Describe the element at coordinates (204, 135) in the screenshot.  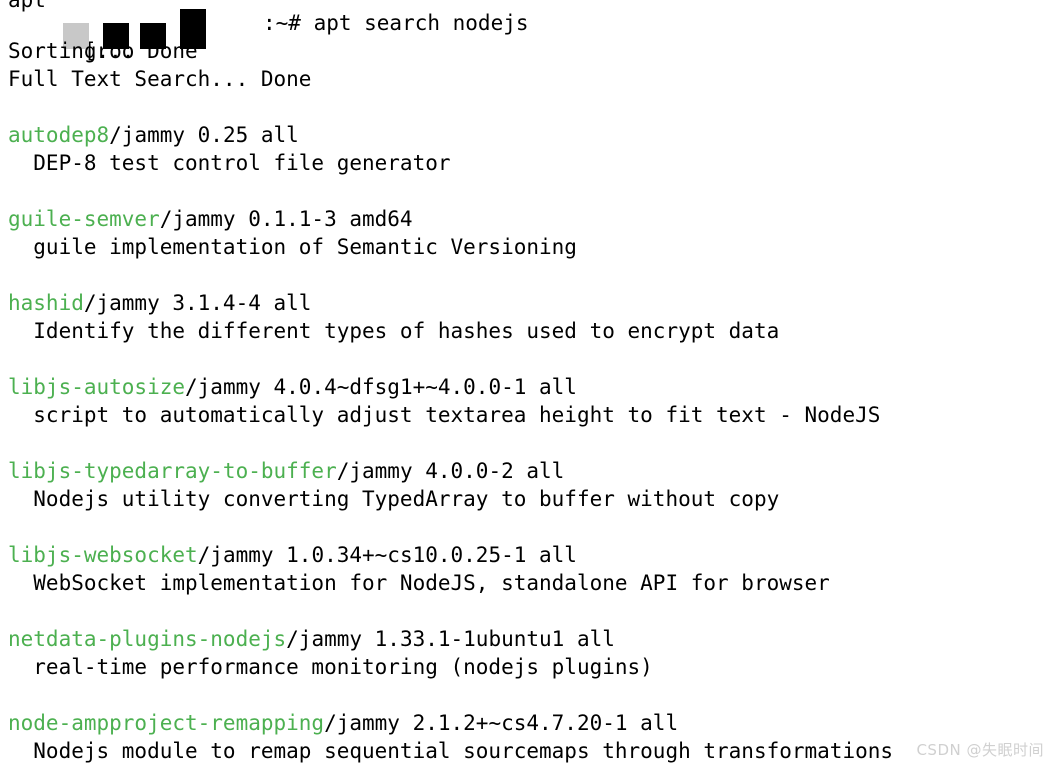
I see `package-version-arch: /jammy 0.25 all` at that location.